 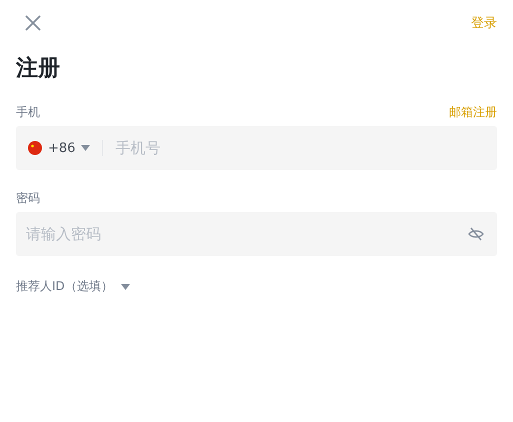 I want to click on referral-toggle: 推荐人ID（选填）, so click(x=73, y=286).